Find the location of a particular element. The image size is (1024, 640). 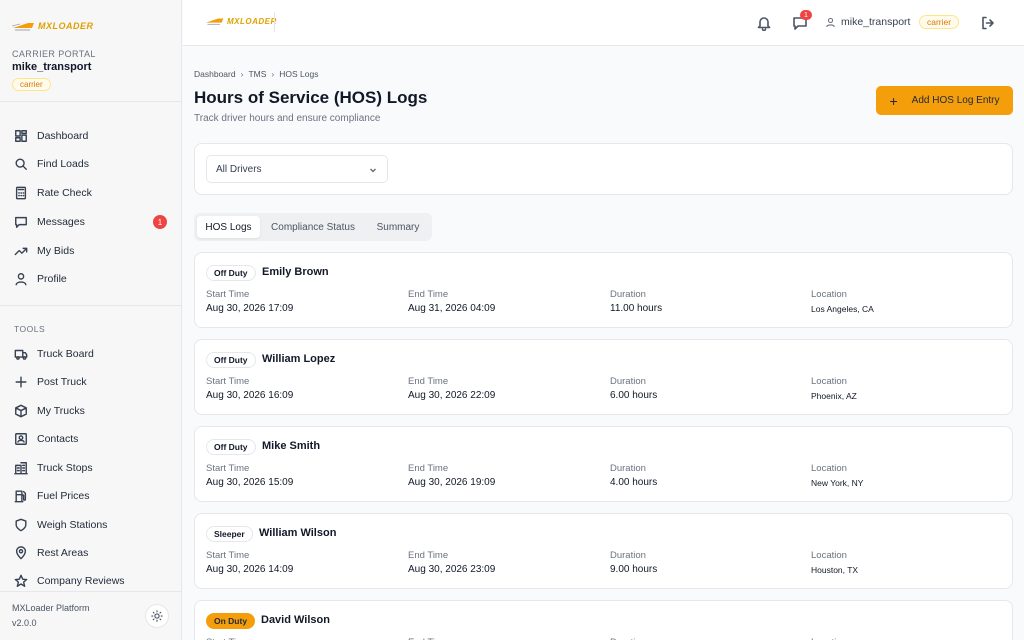

tab-bar: HOS Logs Compliance Status Summary is located at coordinates (313, 227).